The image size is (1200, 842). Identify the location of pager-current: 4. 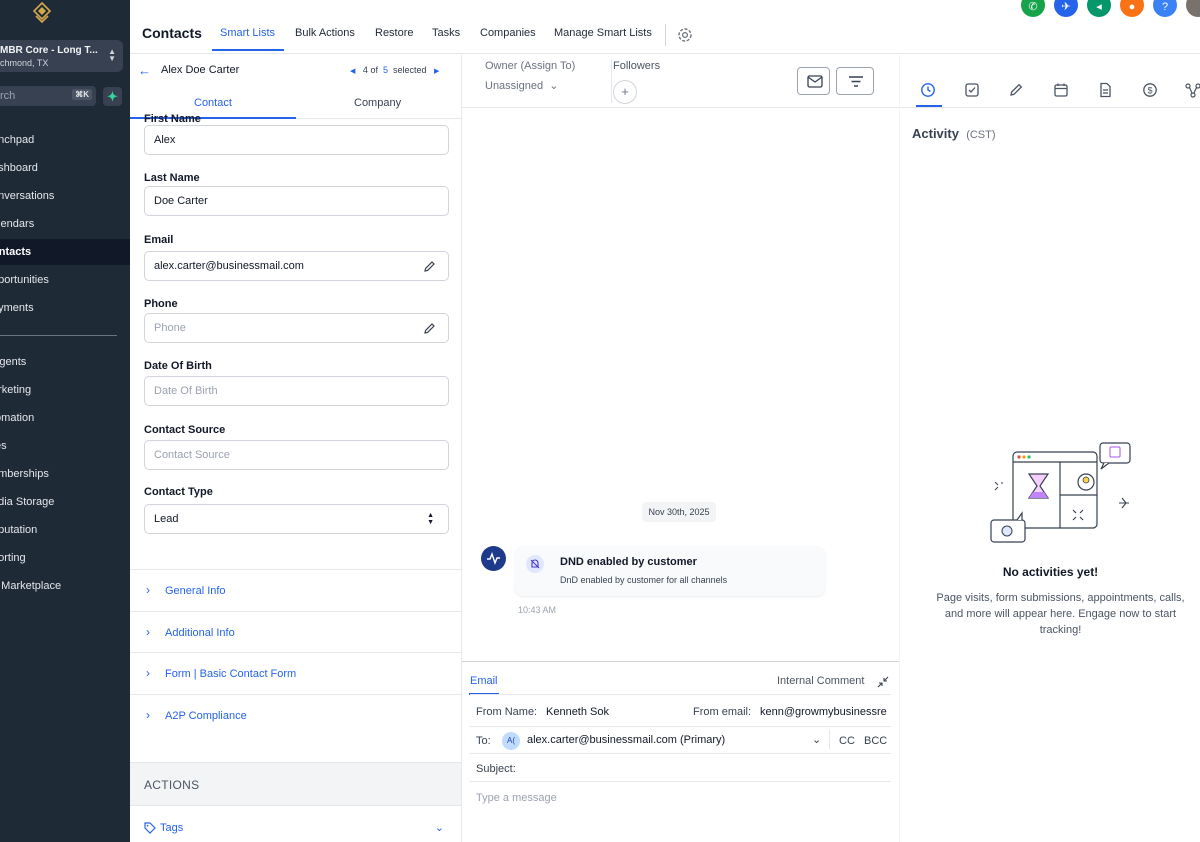
(365, 70).